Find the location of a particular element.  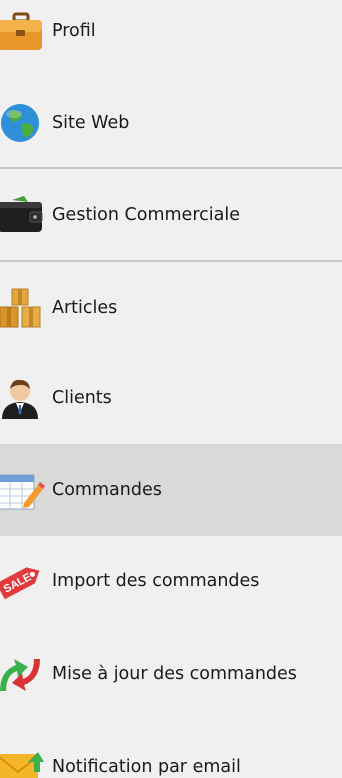

menu-item-label: Clients is located at coordinates (82, 398).